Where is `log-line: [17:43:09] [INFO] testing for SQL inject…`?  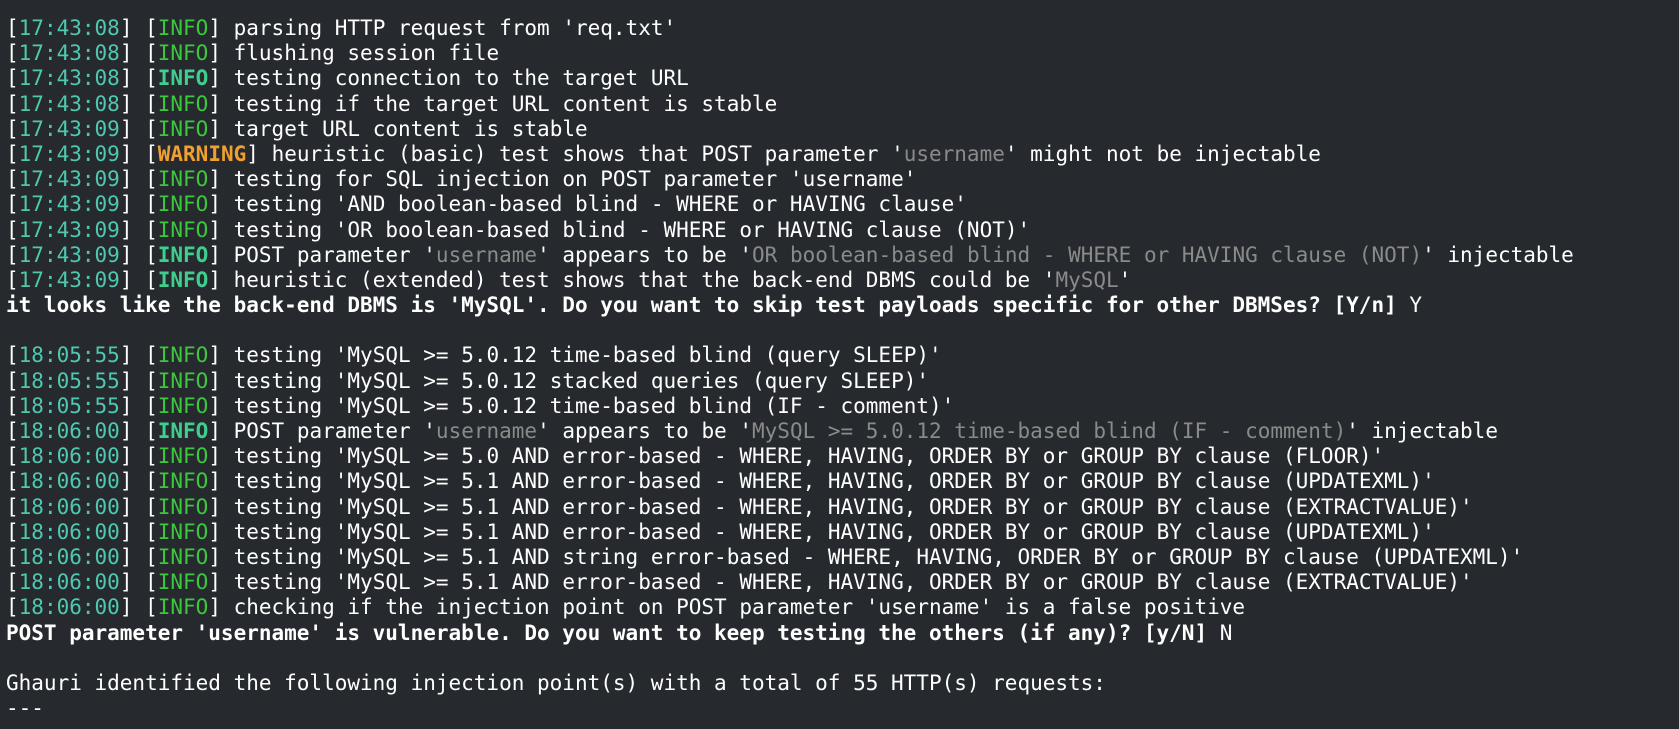 log-line: [17:43:09] [INFO] testing for SQL inject… is located at coordinates (842, 179).